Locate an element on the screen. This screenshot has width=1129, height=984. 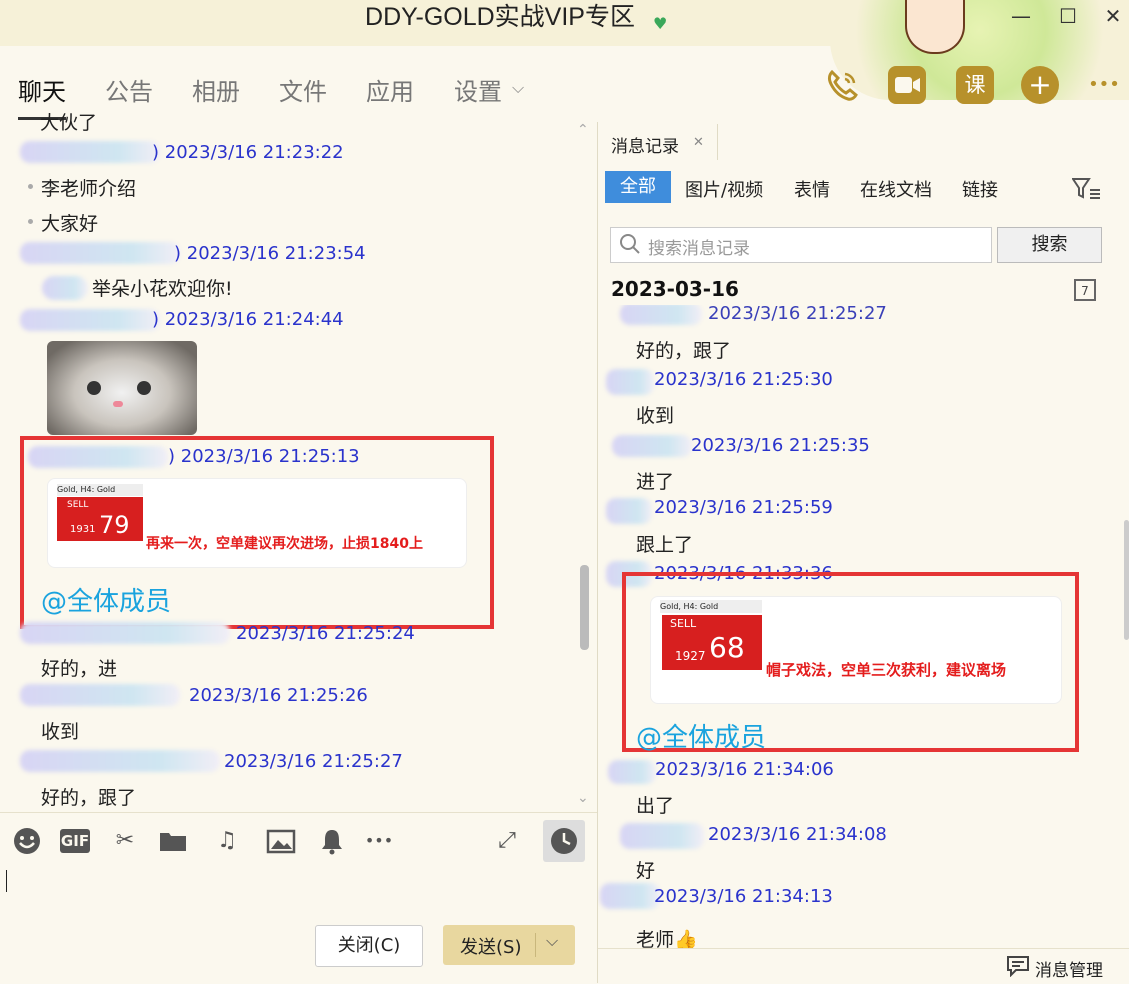
folder-icon is located at coordinates (173, 841).